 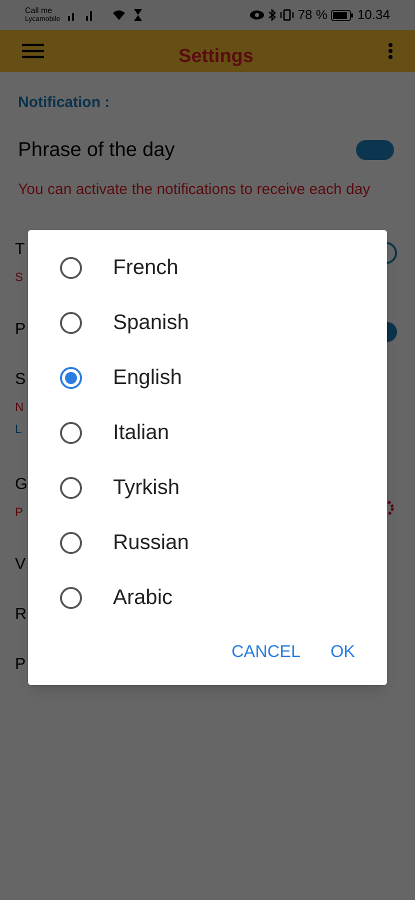 I want to click on hourglass-icon, so click(x=138, y=15).